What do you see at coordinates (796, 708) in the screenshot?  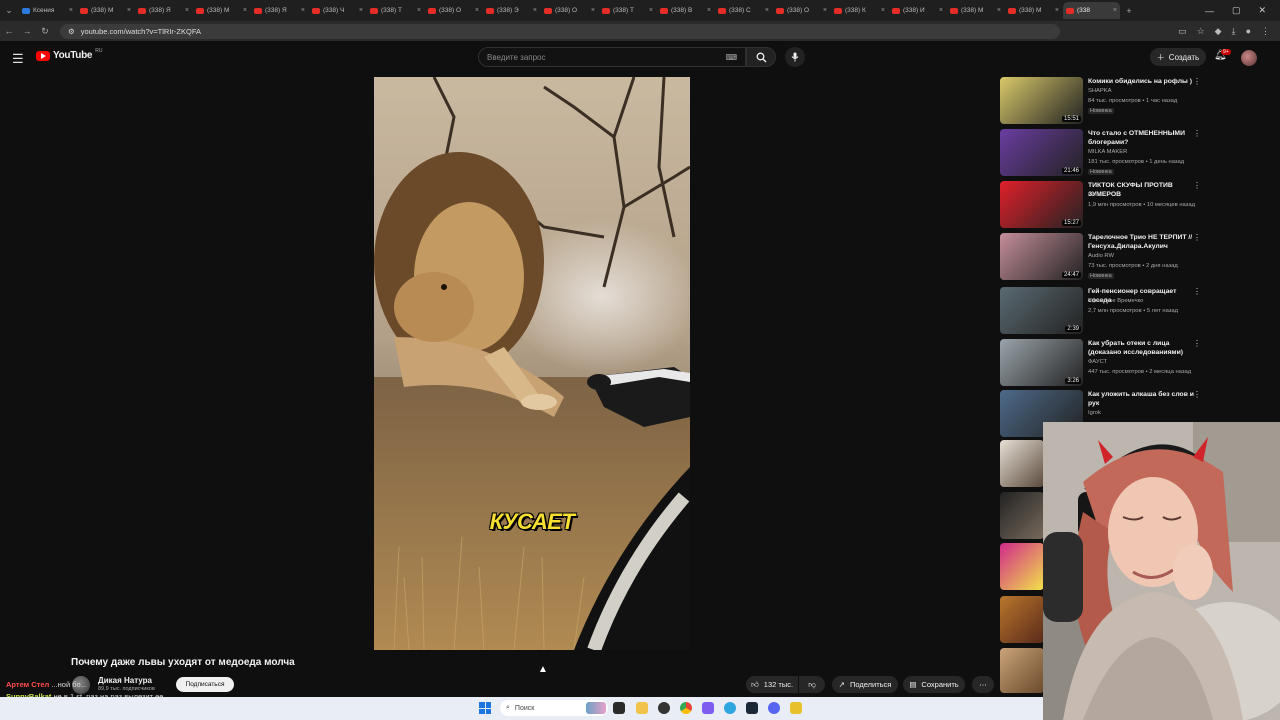 I see `app-icon` at bounding box center [796, 708].